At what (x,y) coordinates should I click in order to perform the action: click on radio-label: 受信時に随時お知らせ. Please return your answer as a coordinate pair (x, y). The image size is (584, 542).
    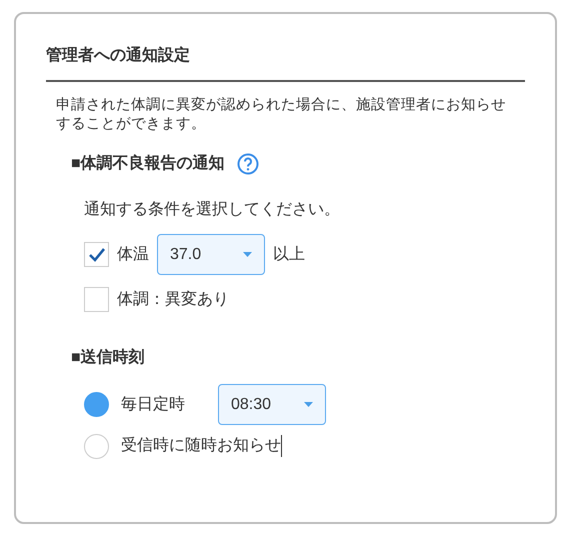
    Looking at the image, I should click on (201, 446).